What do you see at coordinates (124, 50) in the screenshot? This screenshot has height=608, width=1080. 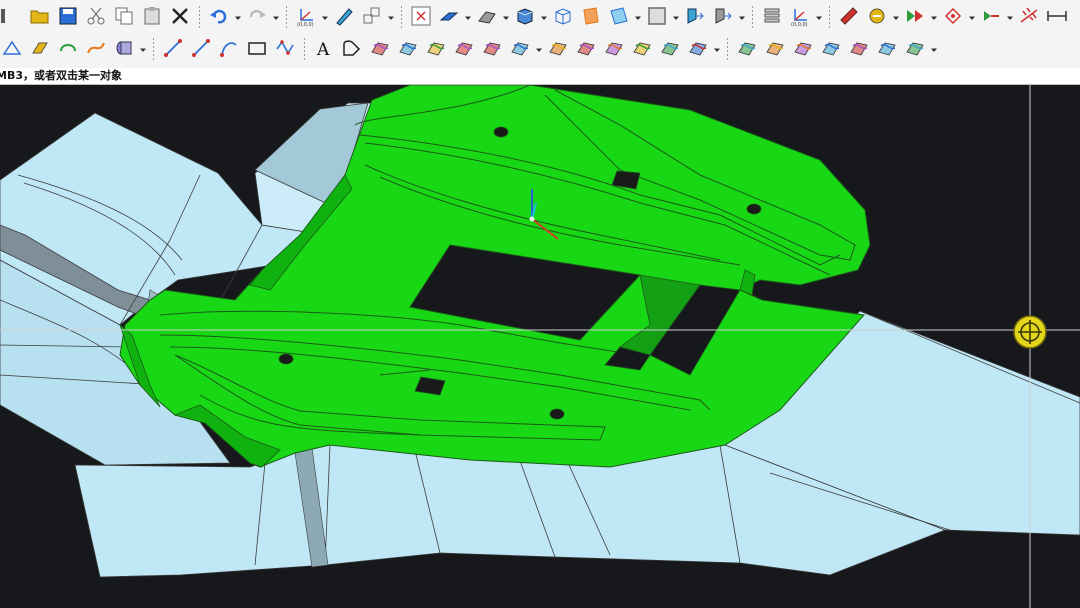 I see `tube-button` at bounding box center [124, 50].